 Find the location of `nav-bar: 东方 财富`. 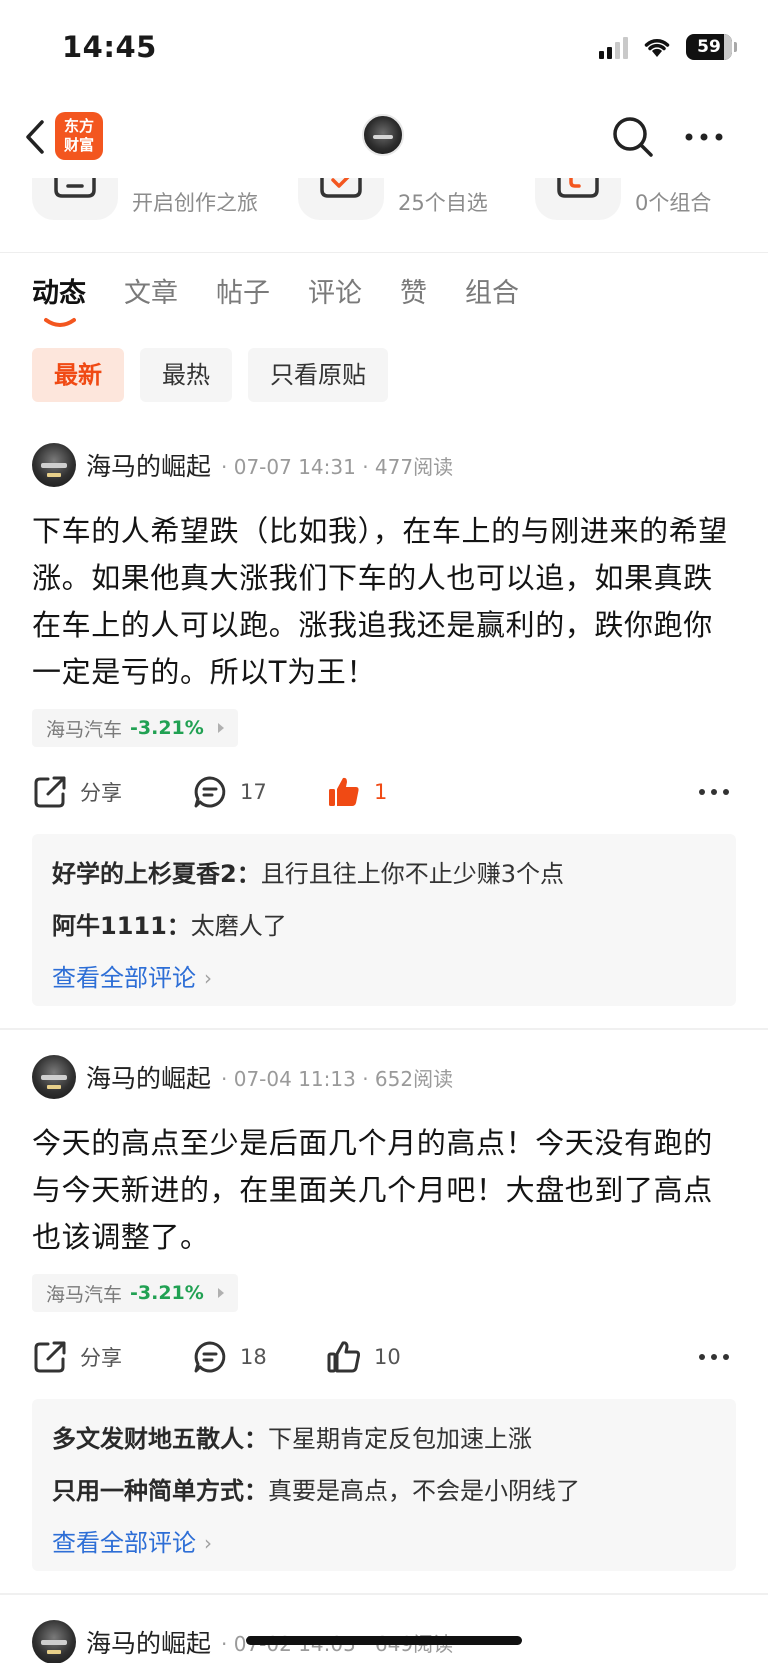

nav-bar: 东方 财富 is located at coordinates (384, 139).